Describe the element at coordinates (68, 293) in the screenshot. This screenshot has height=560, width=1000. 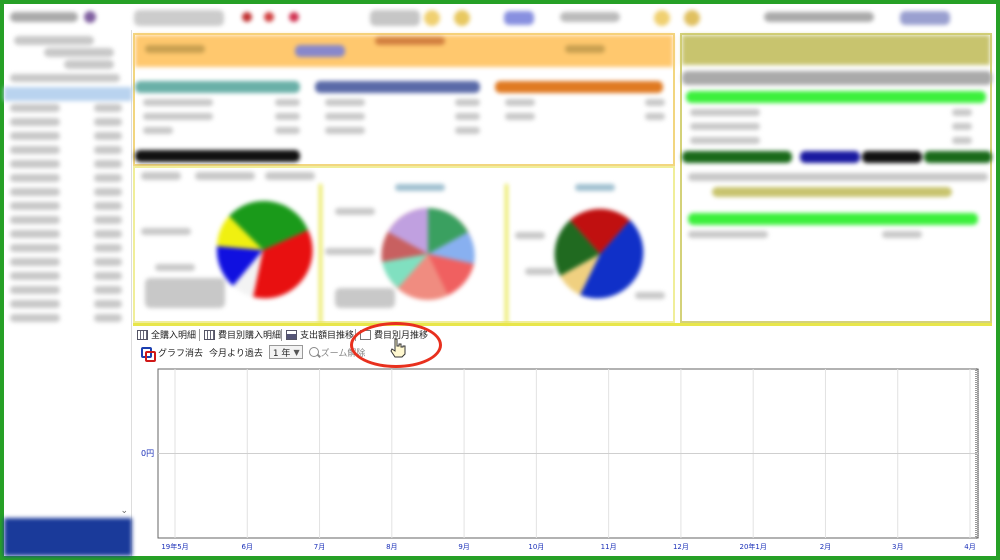
I see `sidebar: ⌄` at that location.